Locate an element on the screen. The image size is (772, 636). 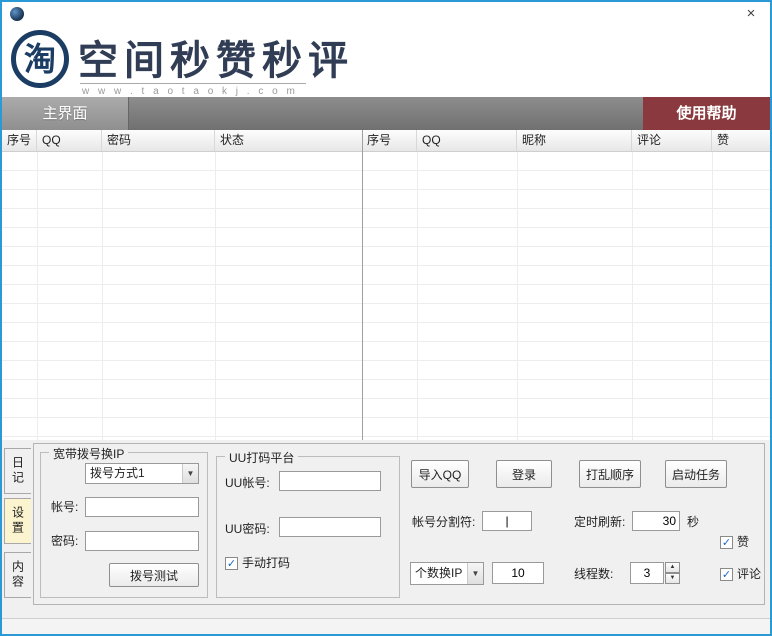
brand-url: w w w . t a o t a o k j . c o m is located at coordinates (190, 91).